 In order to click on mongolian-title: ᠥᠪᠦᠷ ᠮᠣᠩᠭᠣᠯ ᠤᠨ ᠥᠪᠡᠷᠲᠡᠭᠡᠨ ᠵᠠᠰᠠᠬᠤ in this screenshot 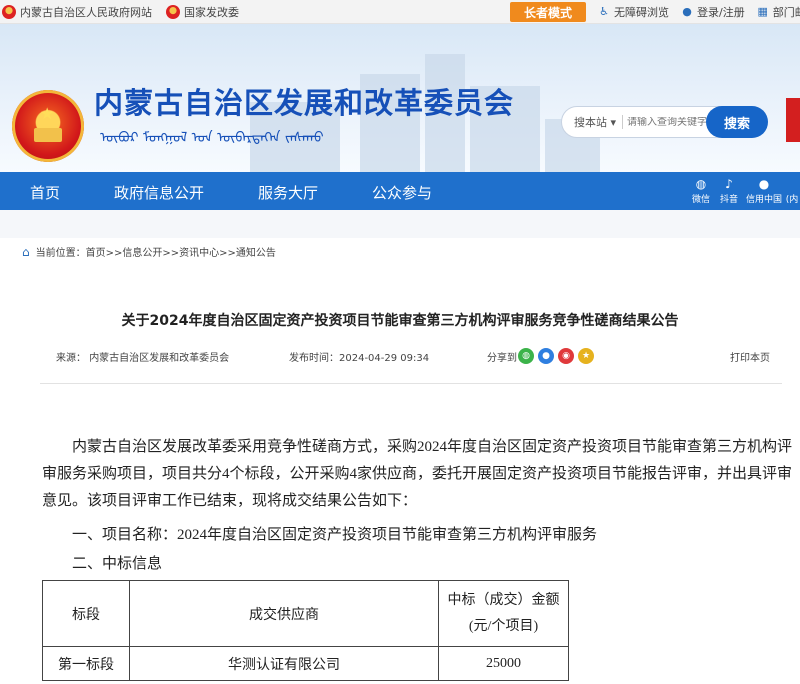, I will do `click(212, 138)`.